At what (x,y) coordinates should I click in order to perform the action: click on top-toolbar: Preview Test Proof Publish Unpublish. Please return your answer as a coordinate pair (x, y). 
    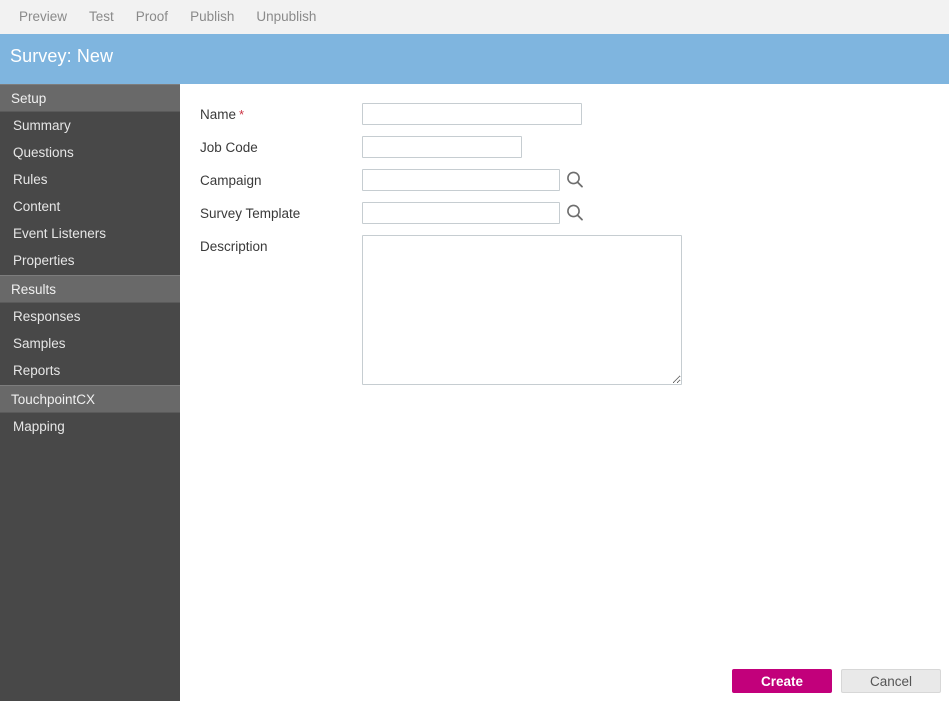
    Looking at the image, I should click on (474, 17).